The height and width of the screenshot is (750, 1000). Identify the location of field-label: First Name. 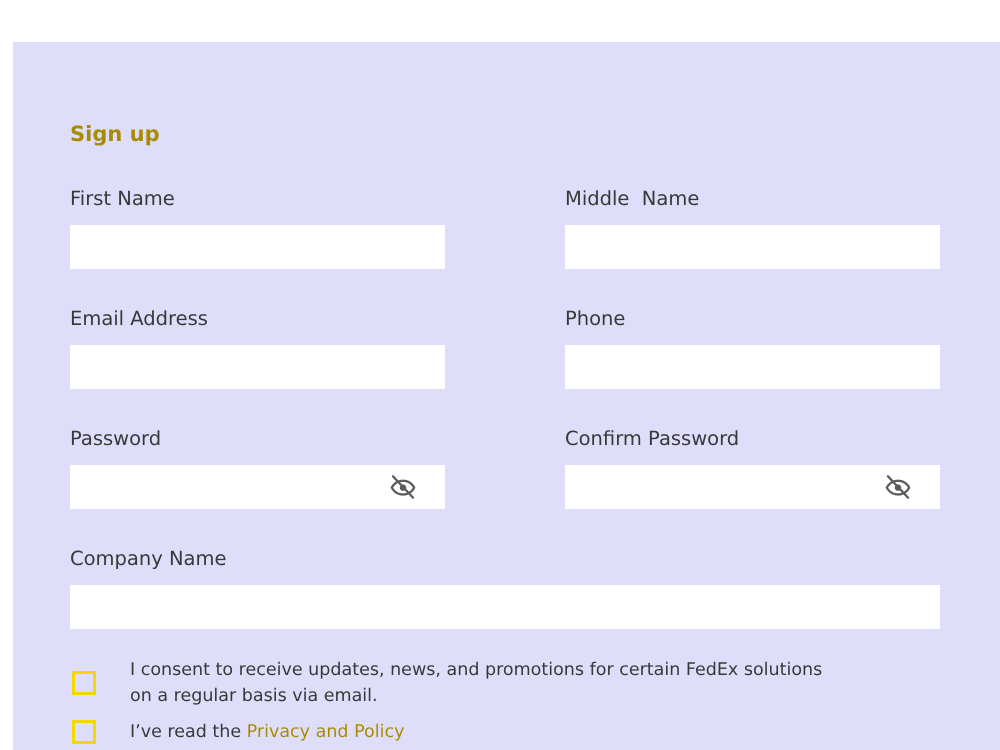
(122, 199).